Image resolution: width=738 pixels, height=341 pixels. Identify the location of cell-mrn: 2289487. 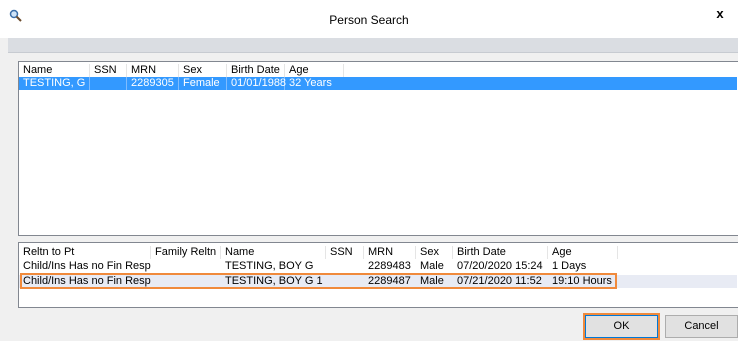
(389, 281).